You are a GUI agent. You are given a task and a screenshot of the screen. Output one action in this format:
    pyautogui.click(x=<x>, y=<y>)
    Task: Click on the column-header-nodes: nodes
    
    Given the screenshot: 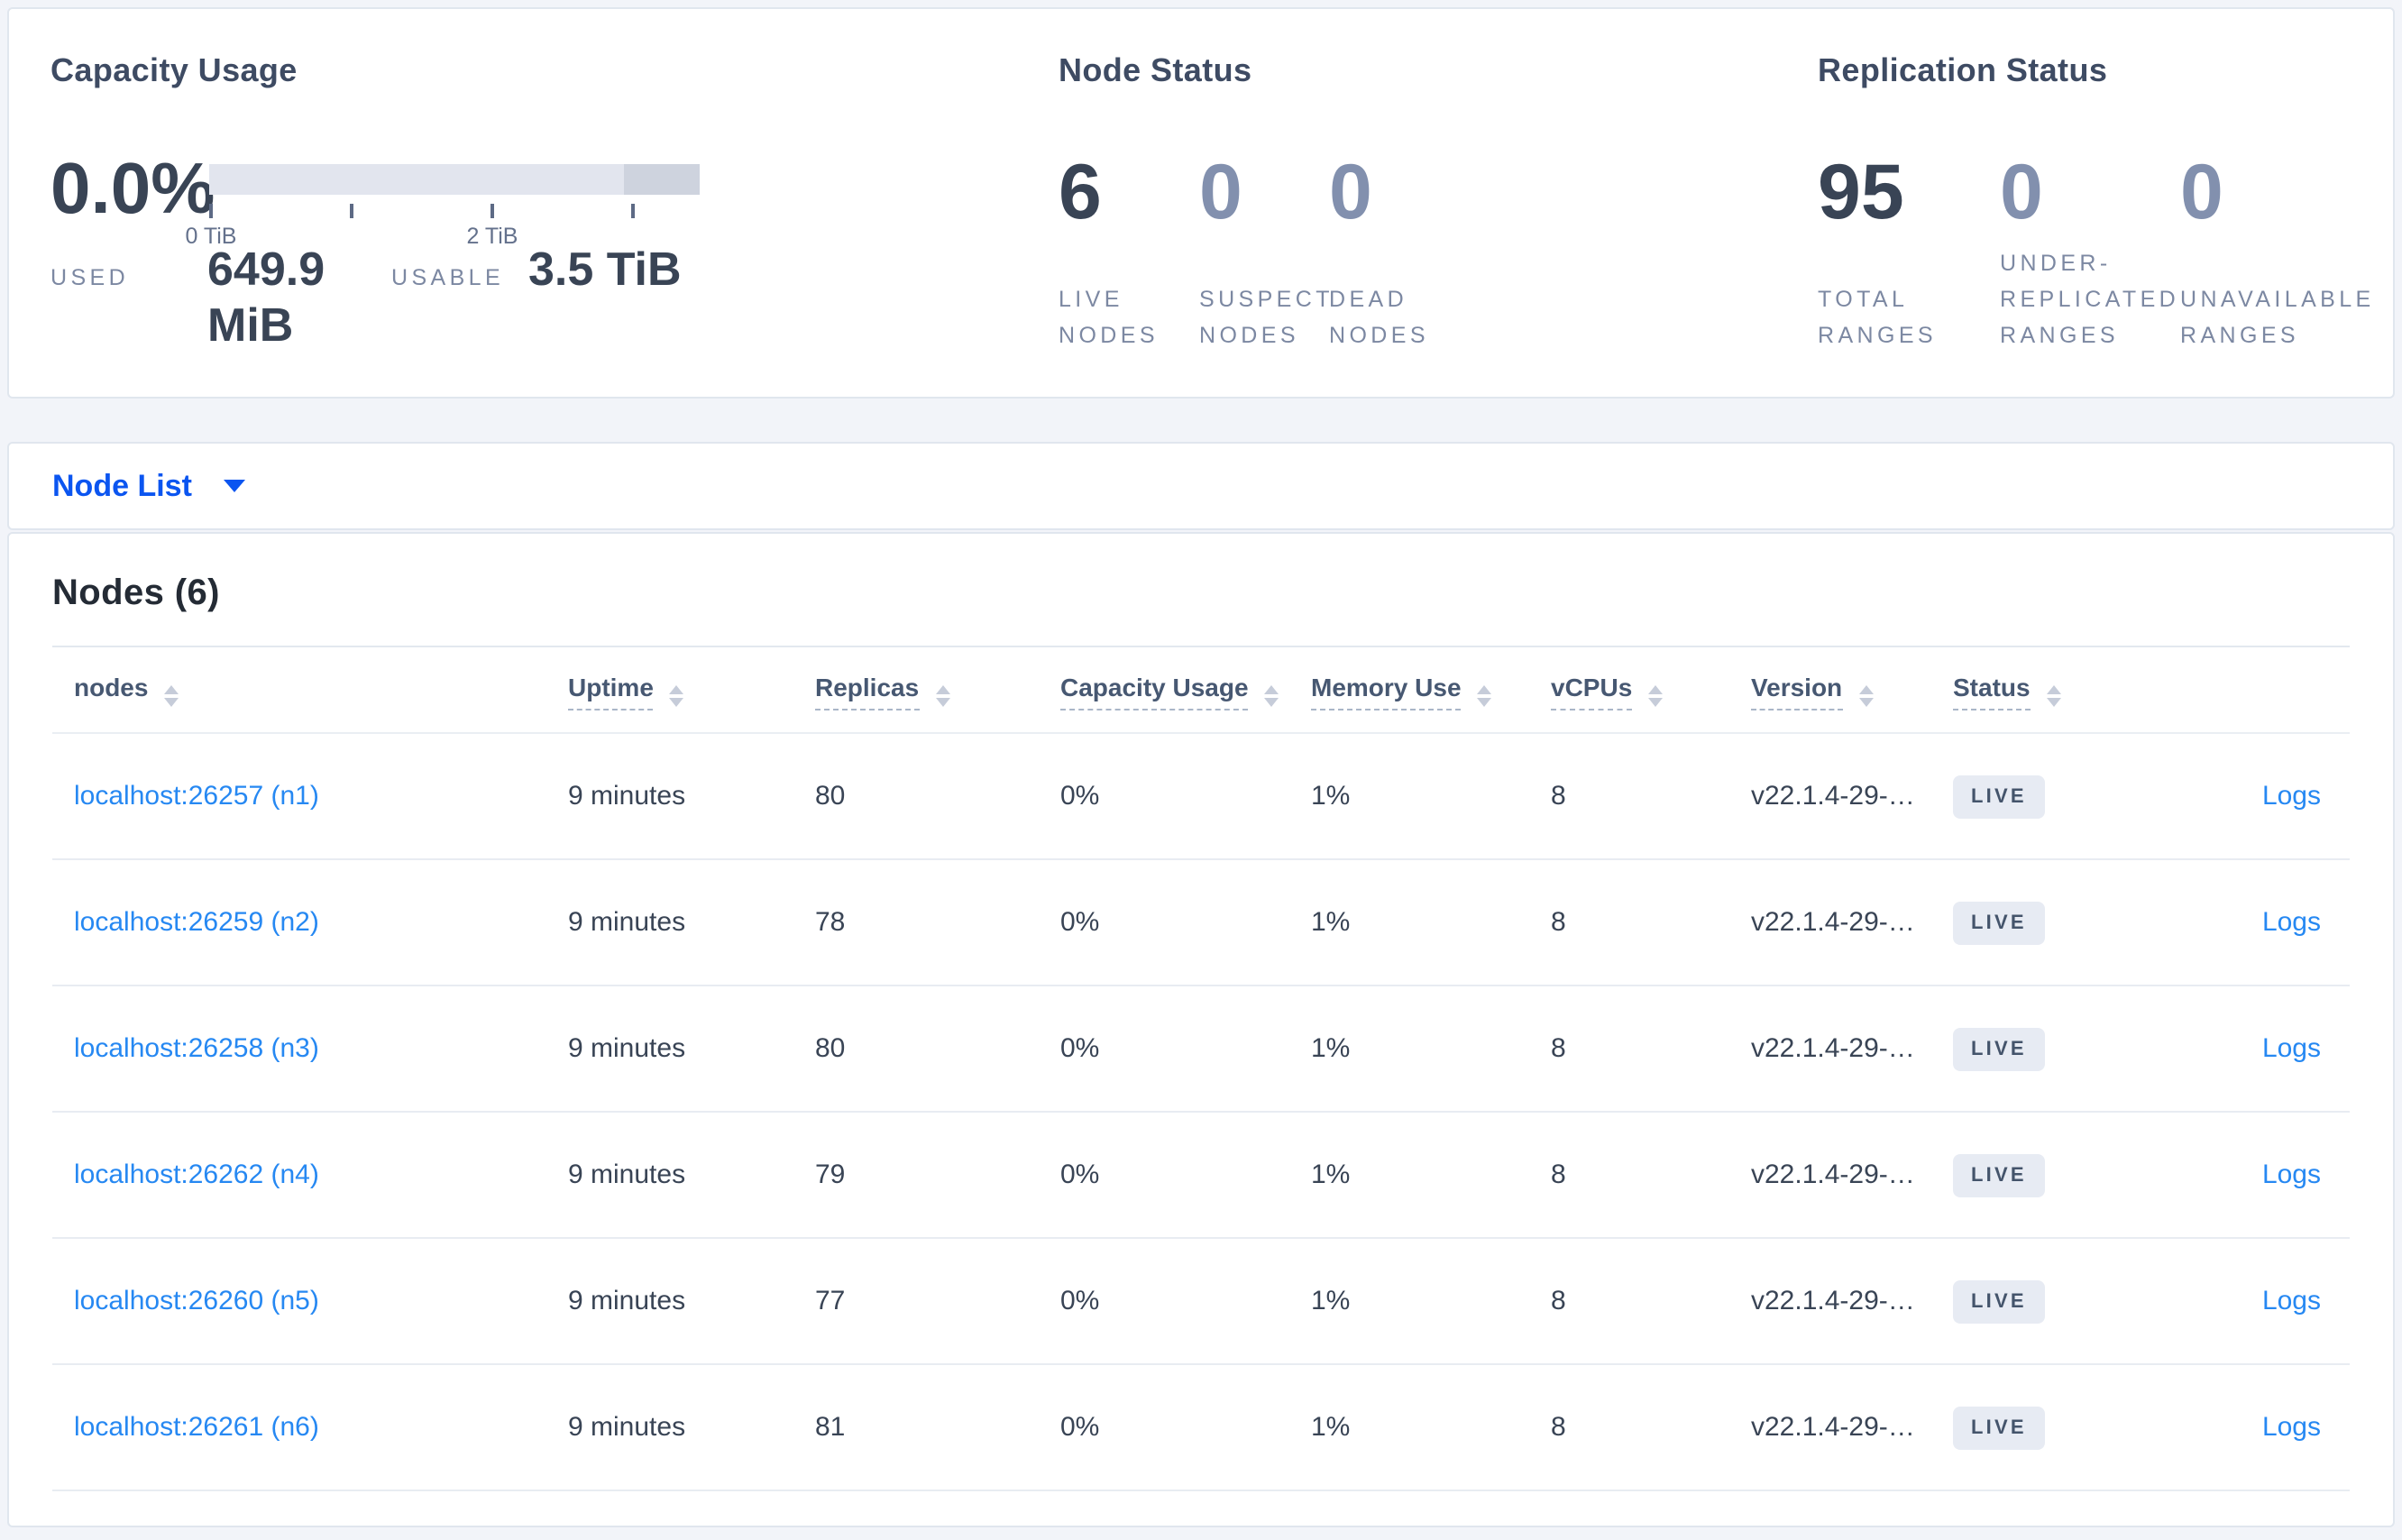 What is the action you would take?
    pyautogui.click(x=299, y=690)
    